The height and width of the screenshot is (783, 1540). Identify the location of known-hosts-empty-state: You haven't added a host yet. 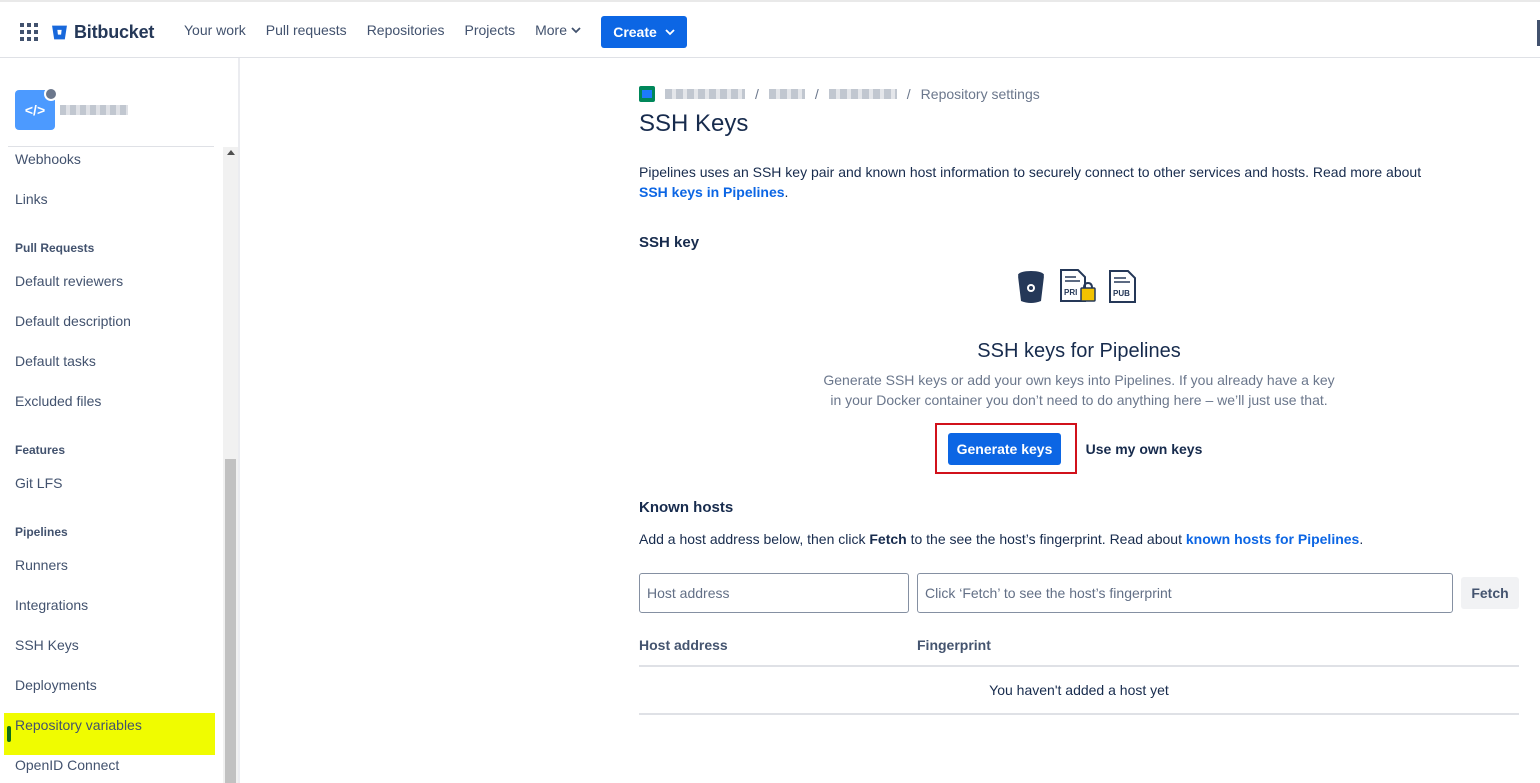
(1079, 690).